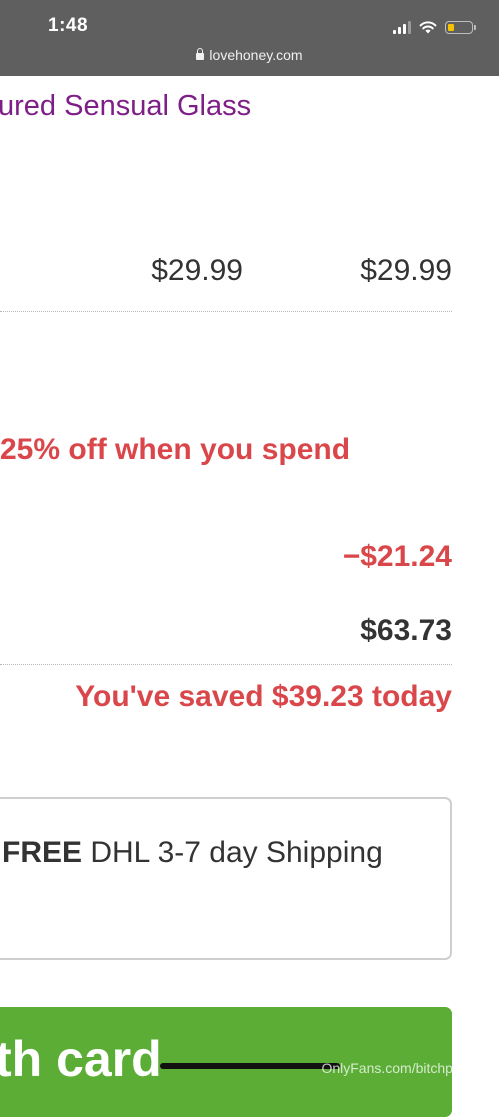  Describe the element at coordinates (451, 27) in the screenshot. I see `battery-level` at that location.